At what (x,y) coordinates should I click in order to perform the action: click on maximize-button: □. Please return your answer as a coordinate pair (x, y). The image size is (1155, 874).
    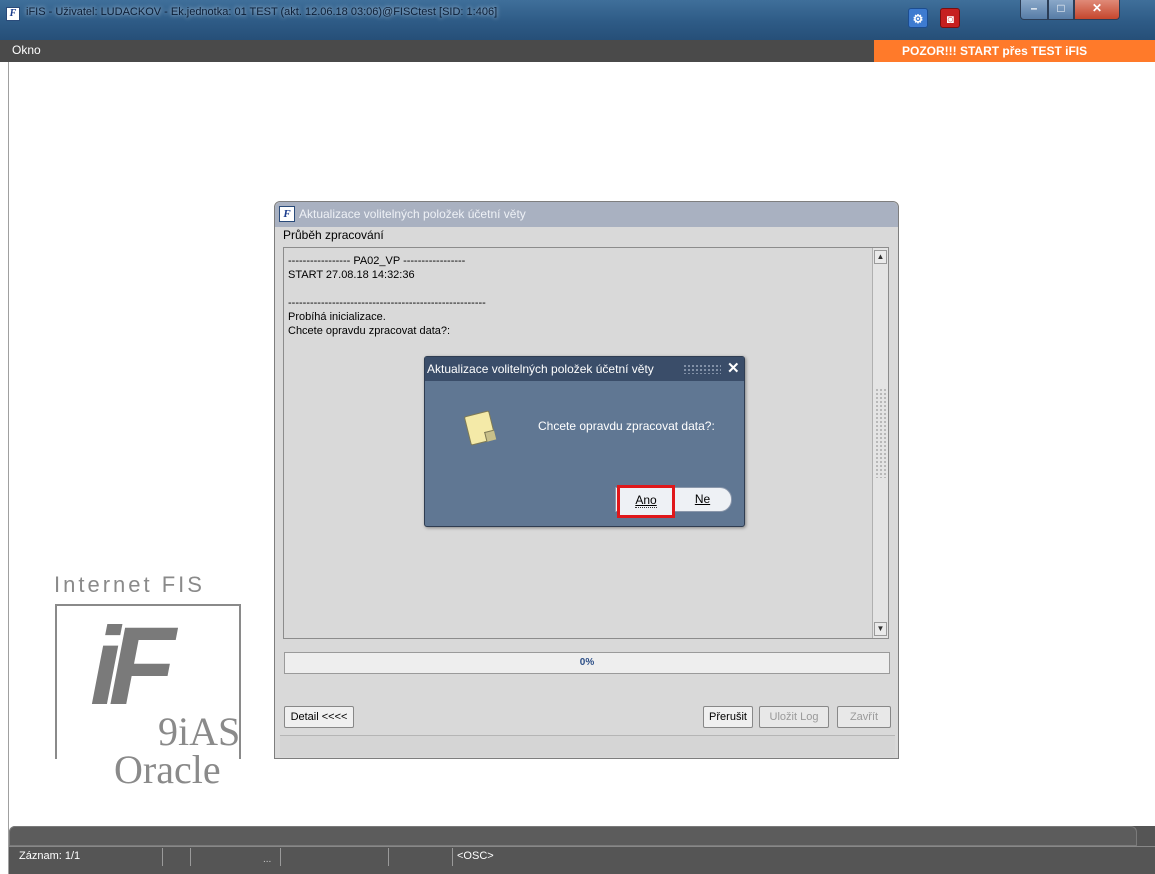
    Looking at the image, I should click on (1061, 10).